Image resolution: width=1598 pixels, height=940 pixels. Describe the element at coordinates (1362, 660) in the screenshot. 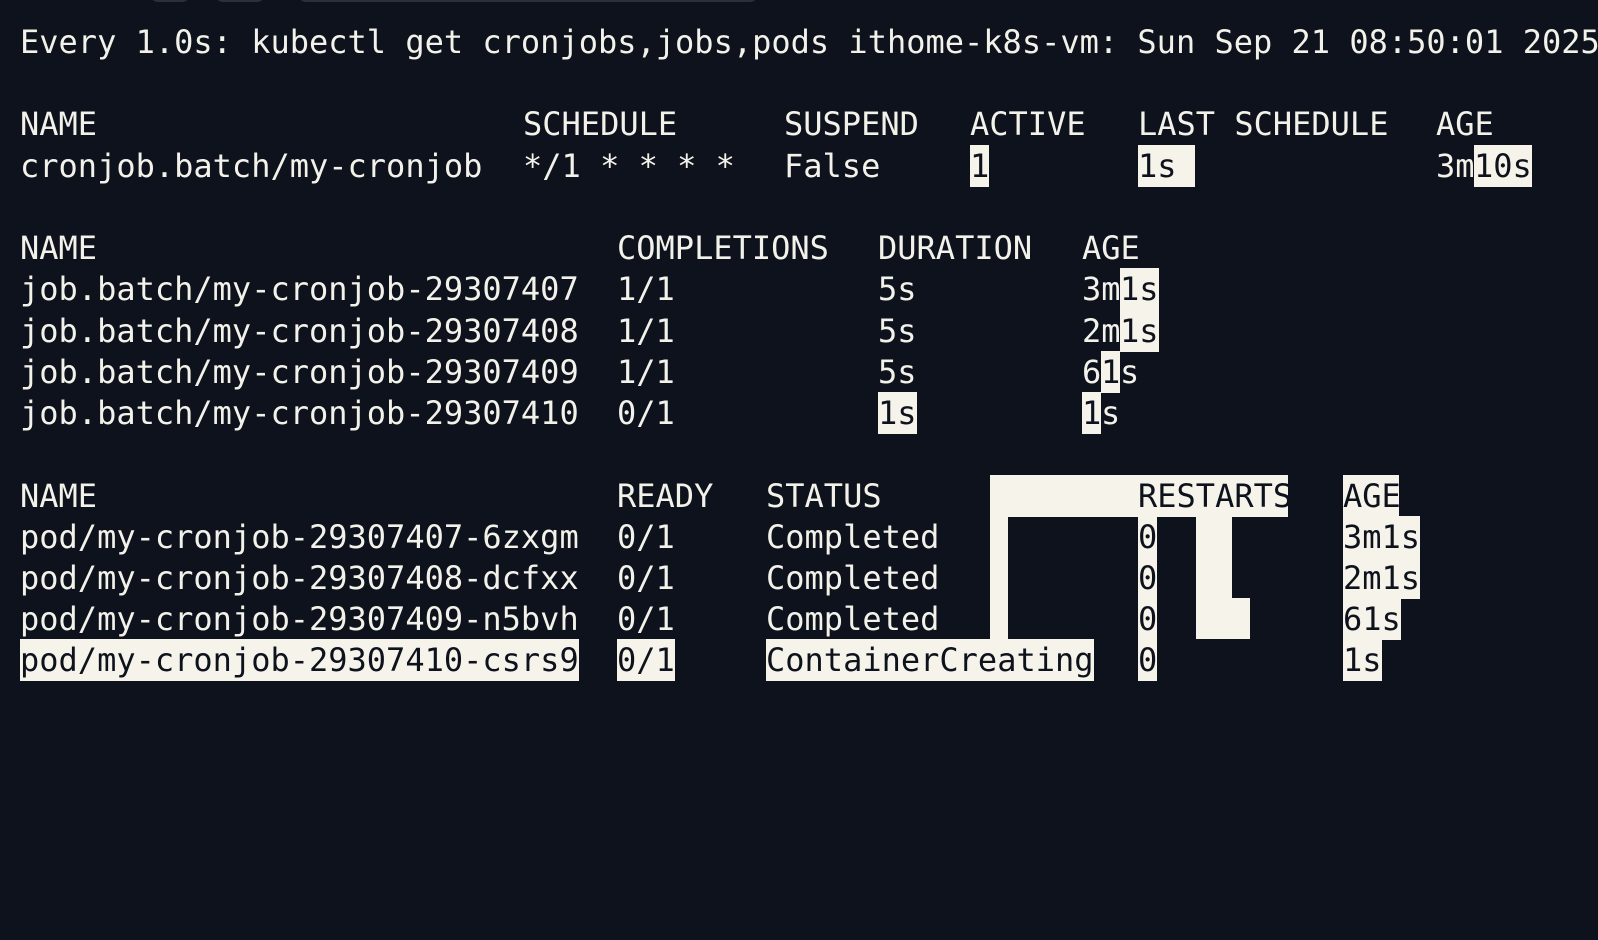

I see `pod-age: 1s` at that location.